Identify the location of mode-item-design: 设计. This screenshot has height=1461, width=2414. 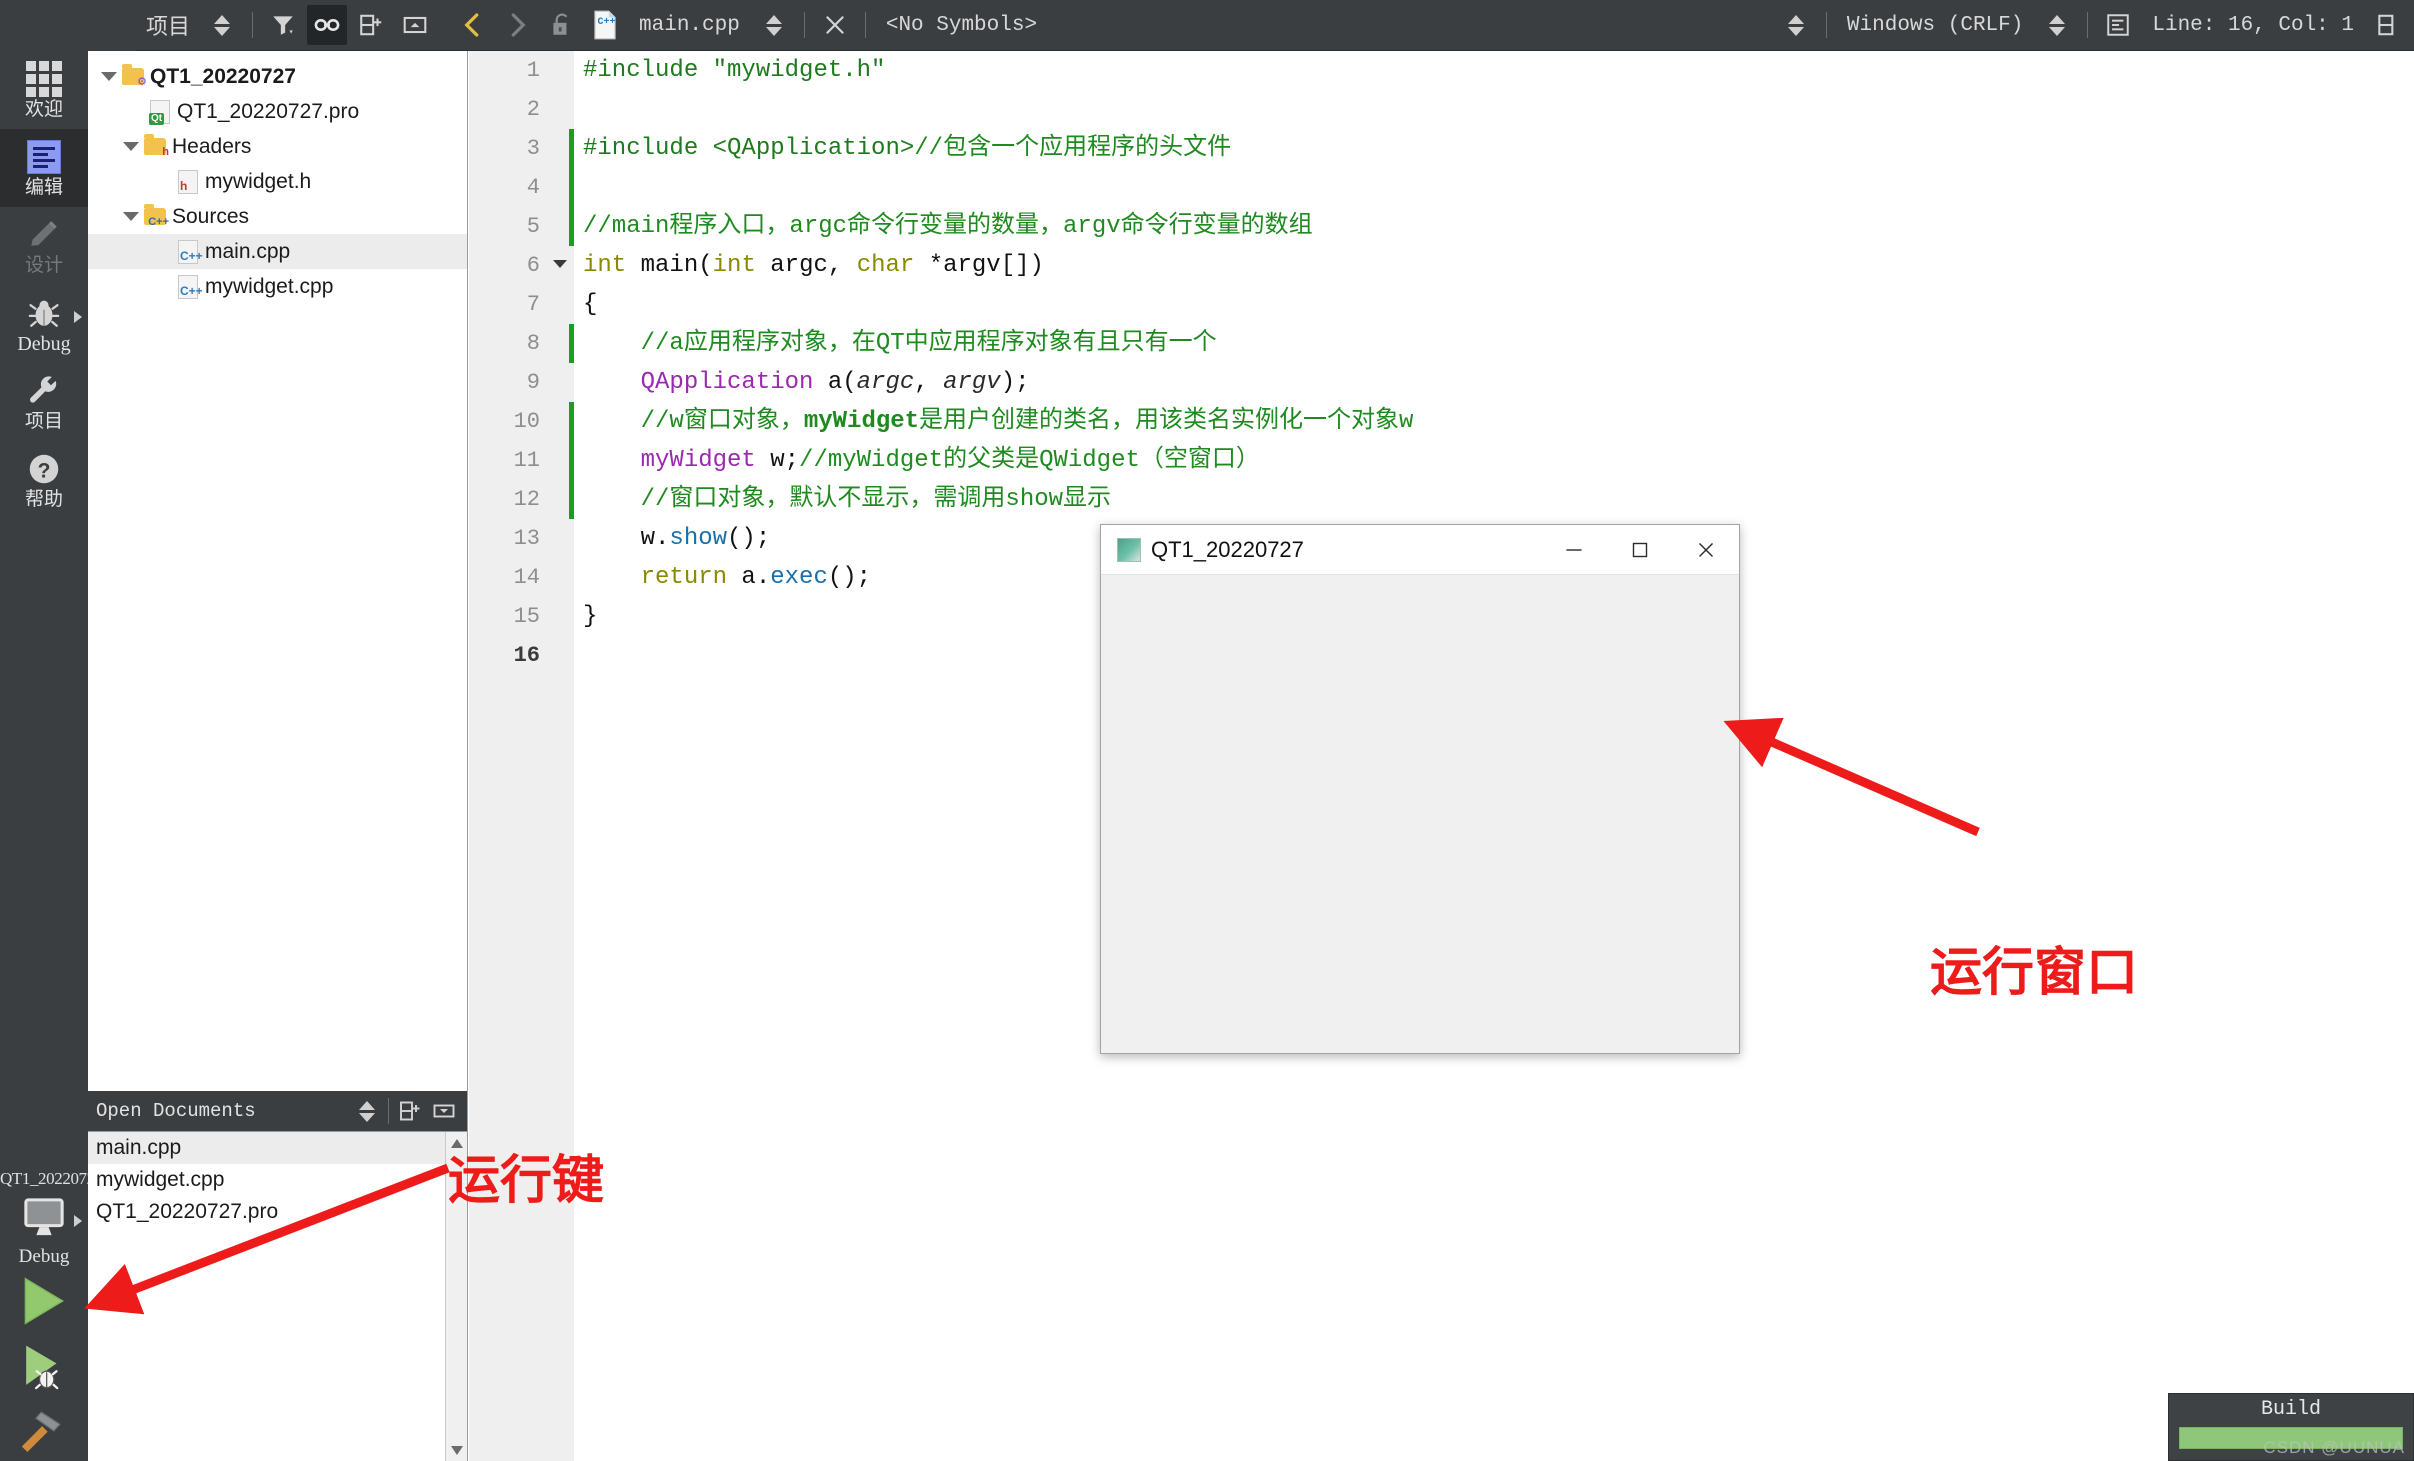
(44, 246).